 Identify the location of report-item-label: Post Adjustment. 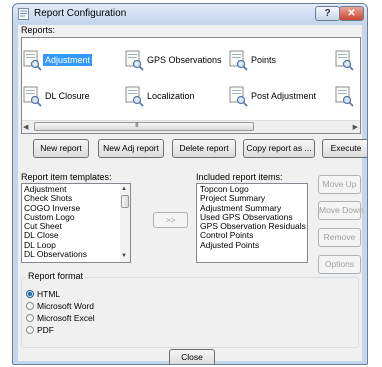
(284, 96).